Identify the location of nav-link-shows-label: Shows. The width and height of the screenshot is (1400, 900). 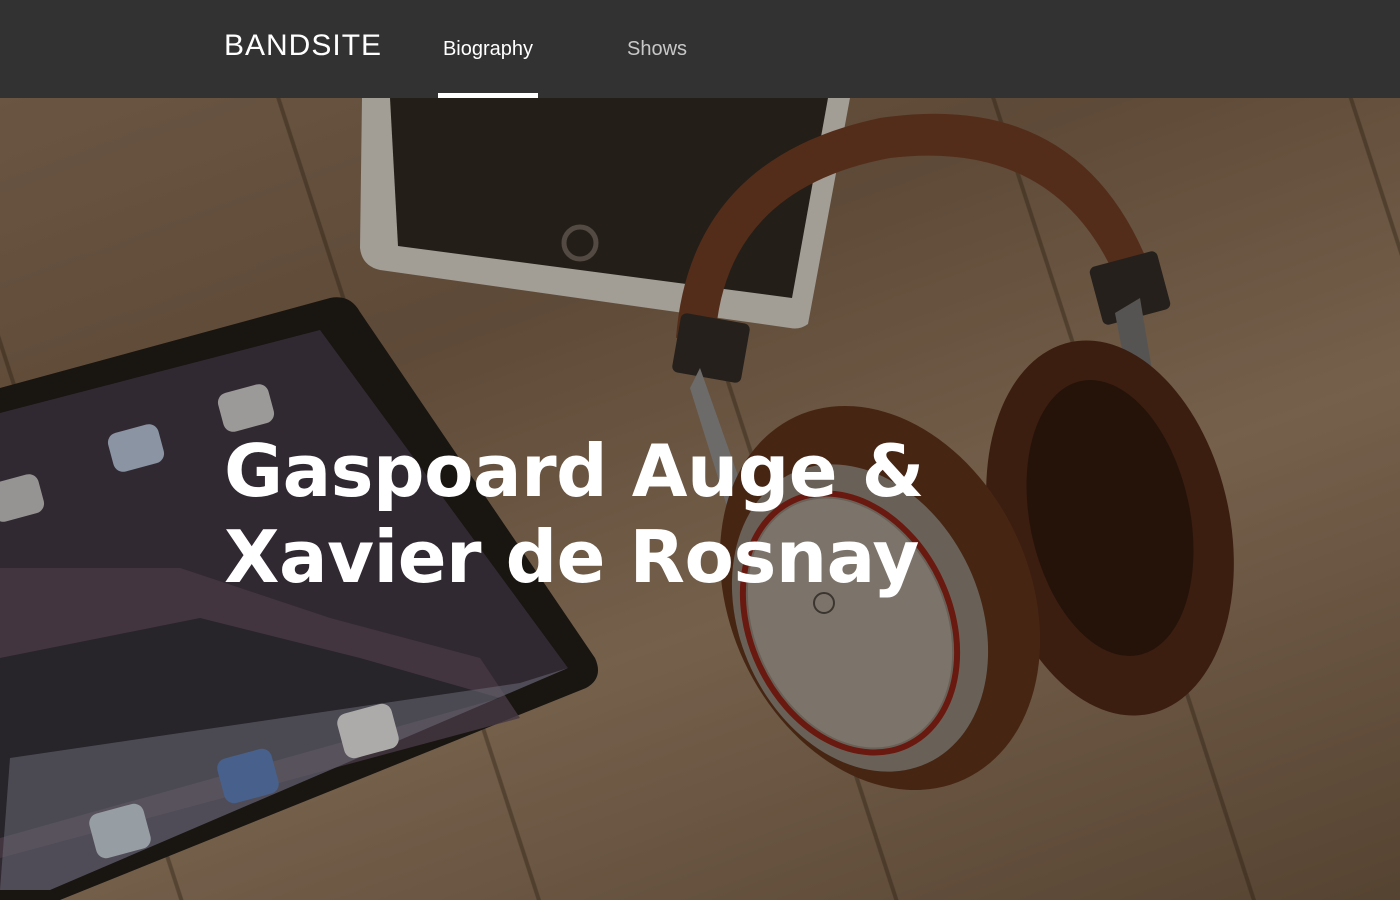
(657, 48).